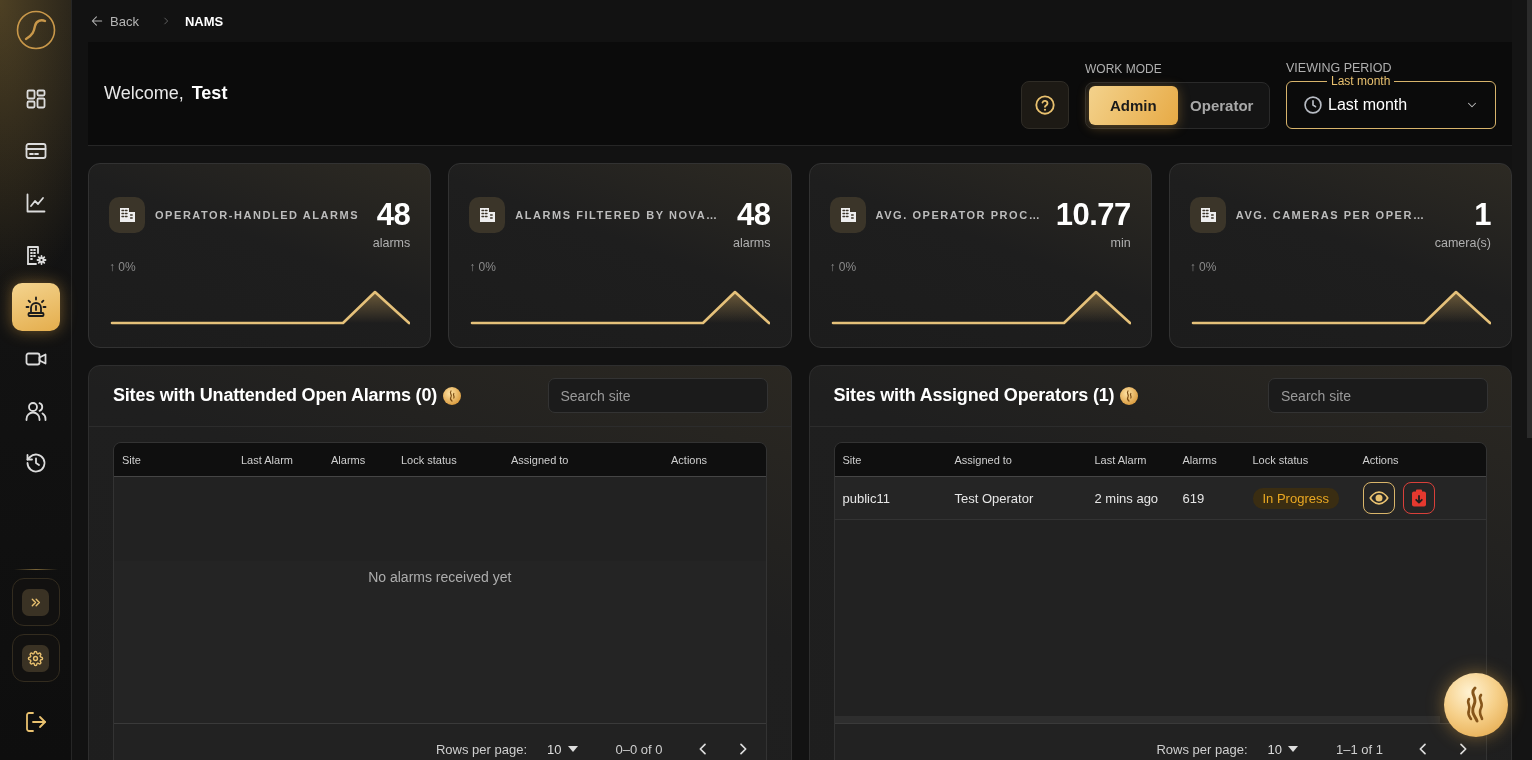 The image size is (1532, 760). I want to click on clock-icon, so click(1313, 105).